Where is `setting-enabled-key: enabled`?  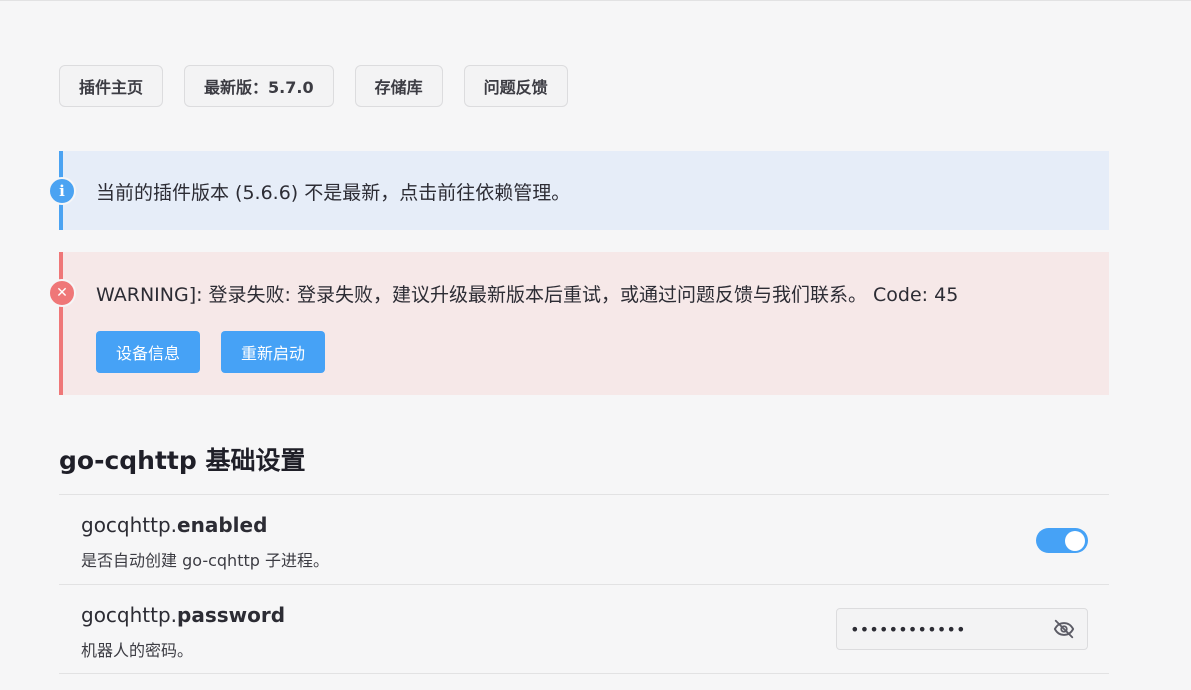
setting-enabled-key: enabled is located at coordinates (222, 525).